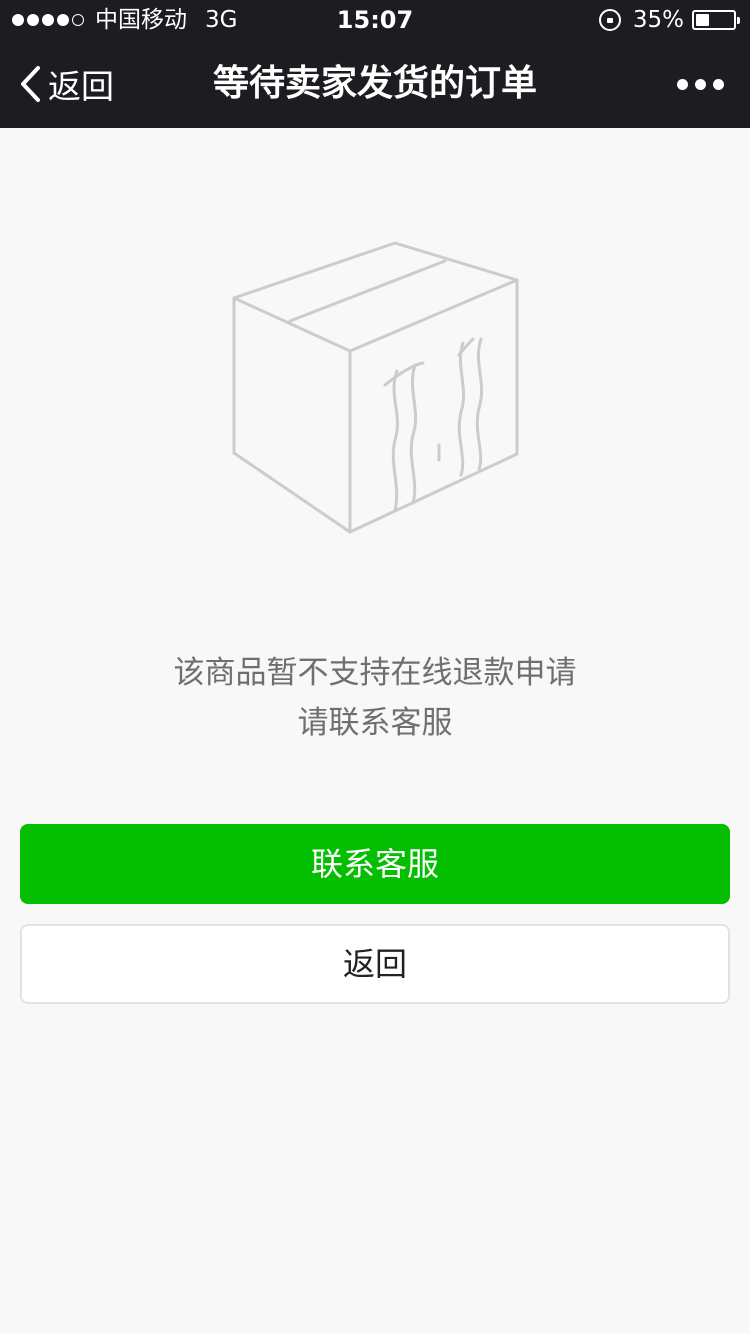 This screenshot has height=1334, width=750. I want to click on lock-rotation-icon, so click(609, 20).